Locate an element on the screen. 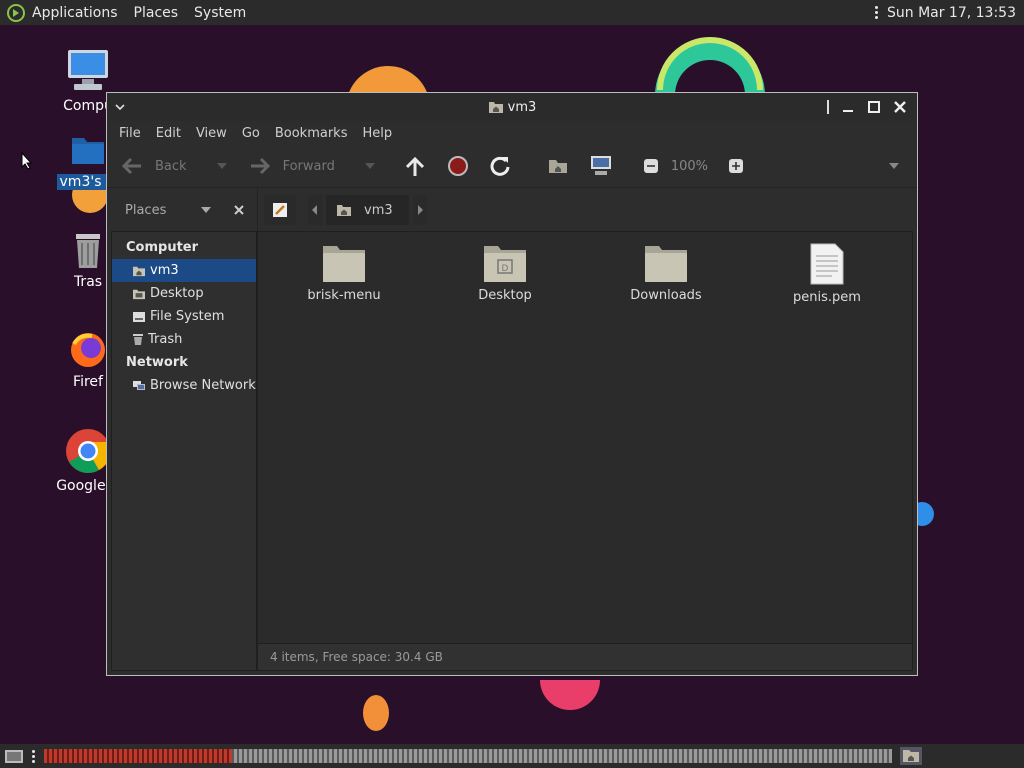  zoom-level: 100% is located at coordinates (689, 166).